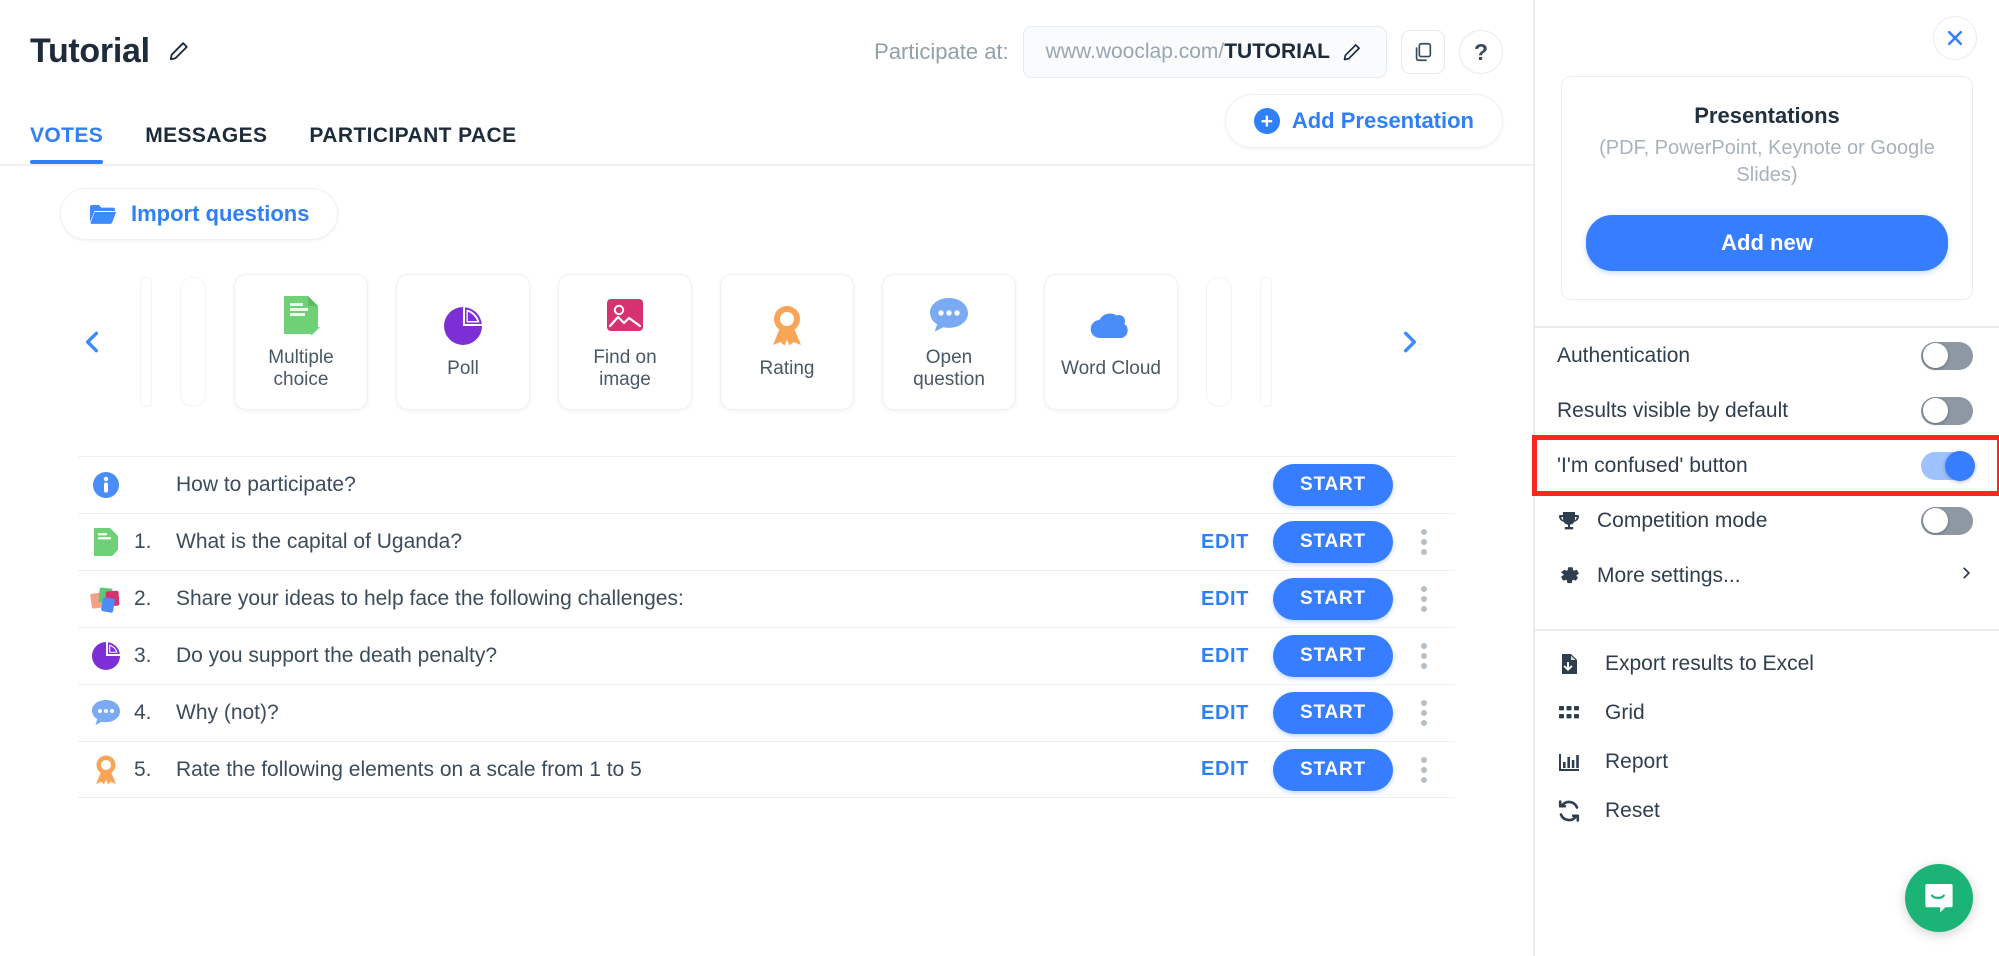  Describe the element at coordinates (1673, 410) in the screenshot. I see `setting-label: Results visible by default` at that location.